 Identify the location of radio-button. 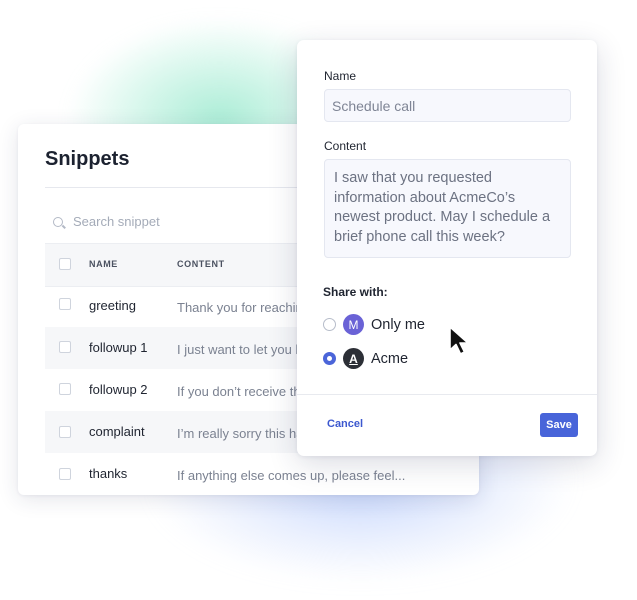
(329, 324).